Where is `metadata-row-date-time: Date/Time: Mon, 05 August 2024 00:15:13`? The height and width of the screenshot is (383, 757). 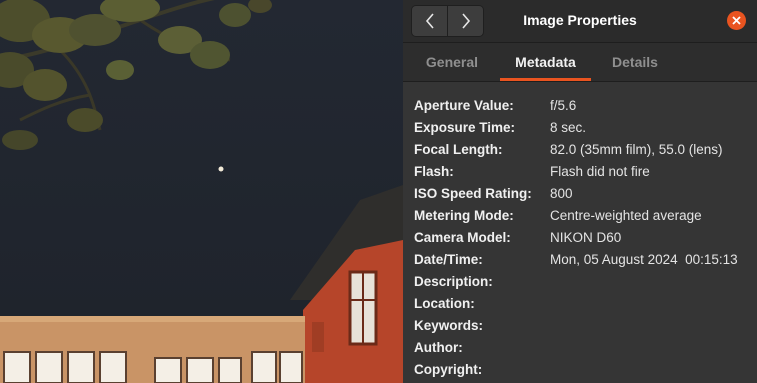 metadata-row-date-time: Date/Time: Mon, 05 August 2024 00:15:13 is located at coordinates (584, 260).